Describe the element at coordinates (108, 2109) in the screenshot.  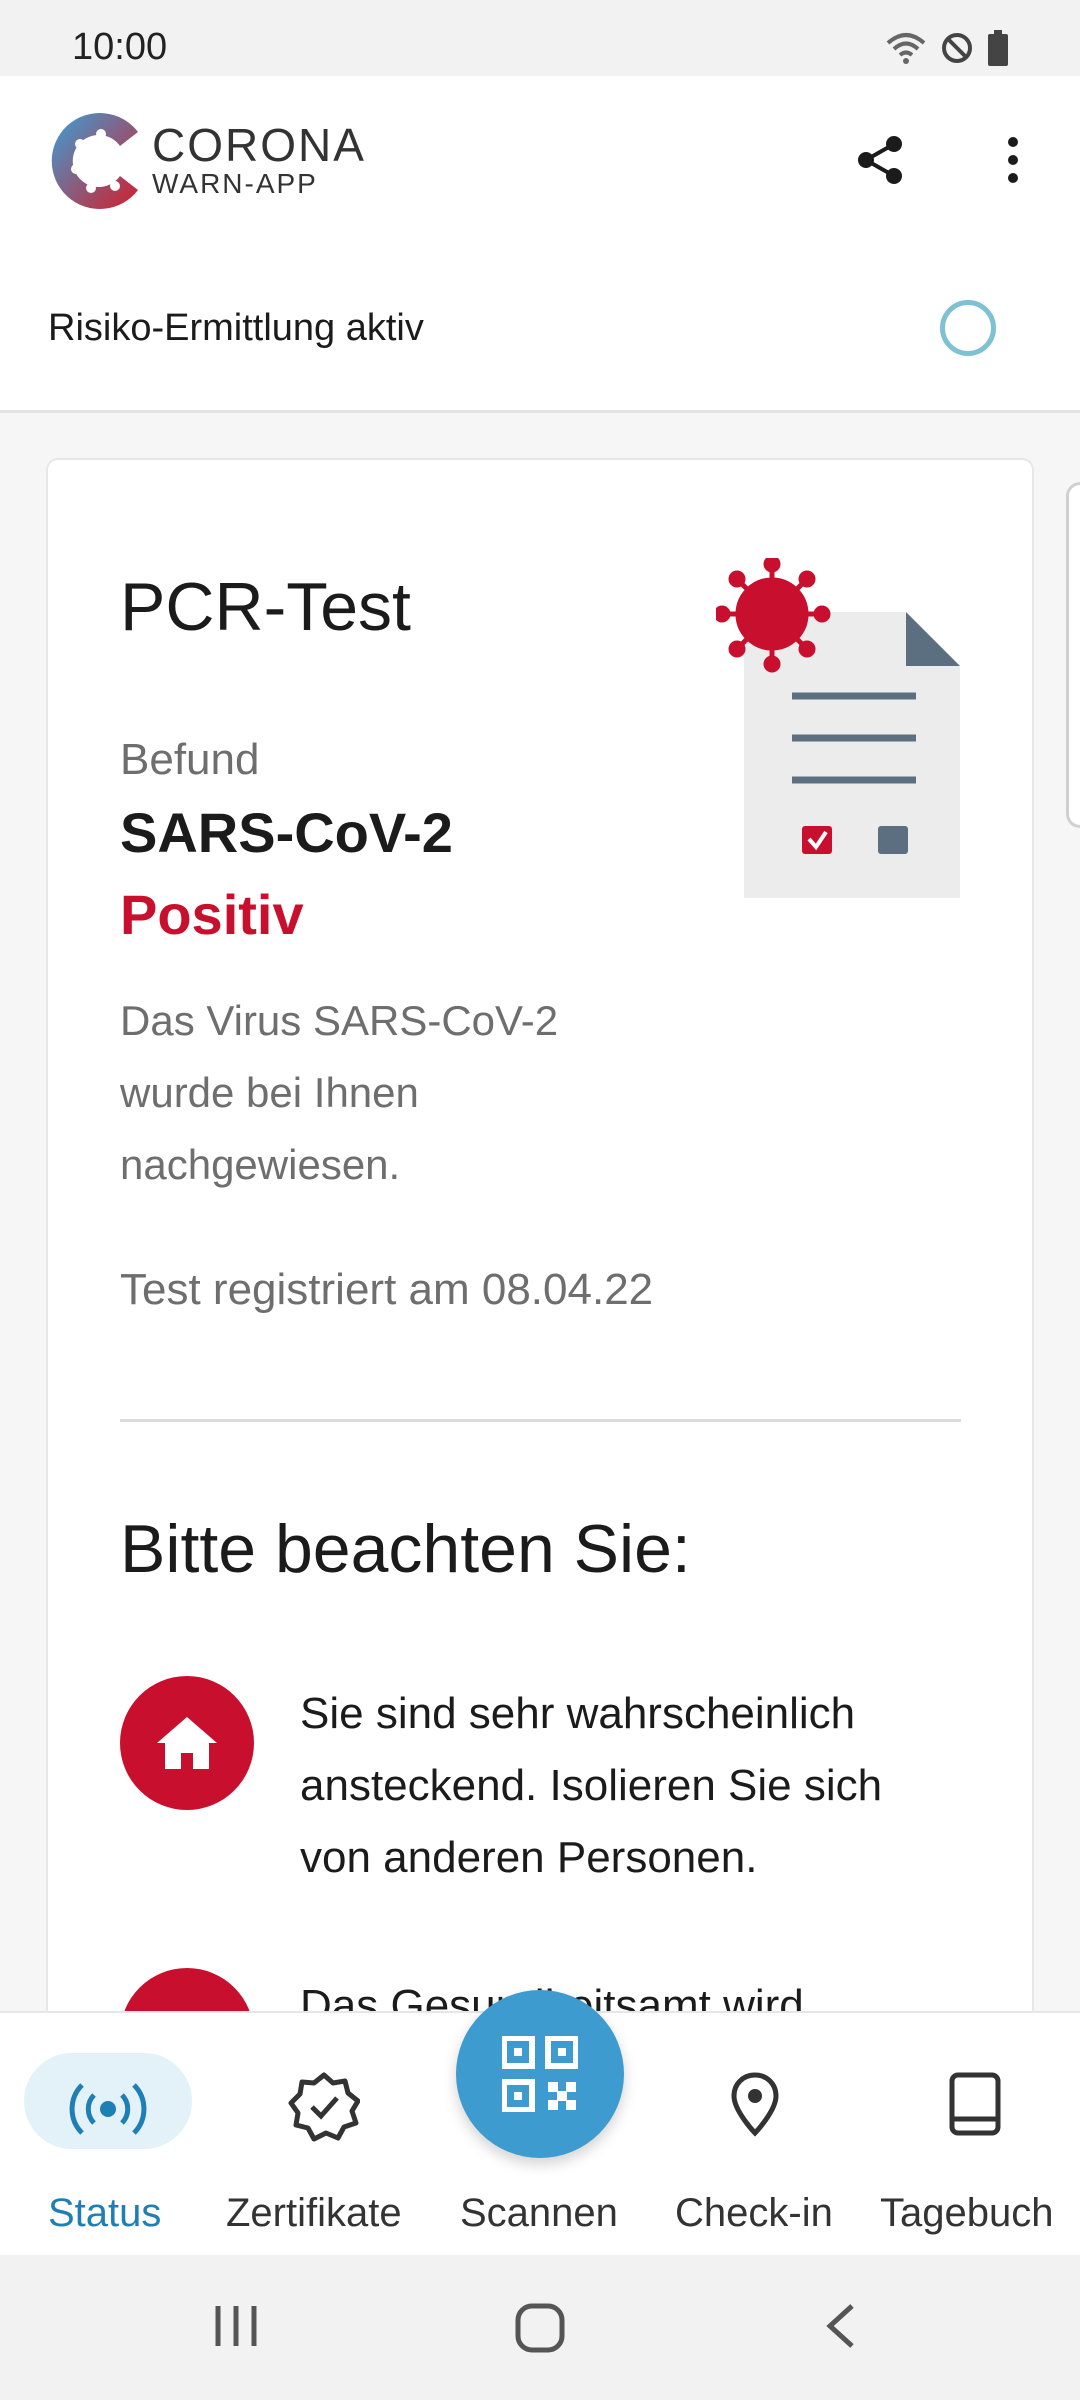
I see `radar-icon` at that location.